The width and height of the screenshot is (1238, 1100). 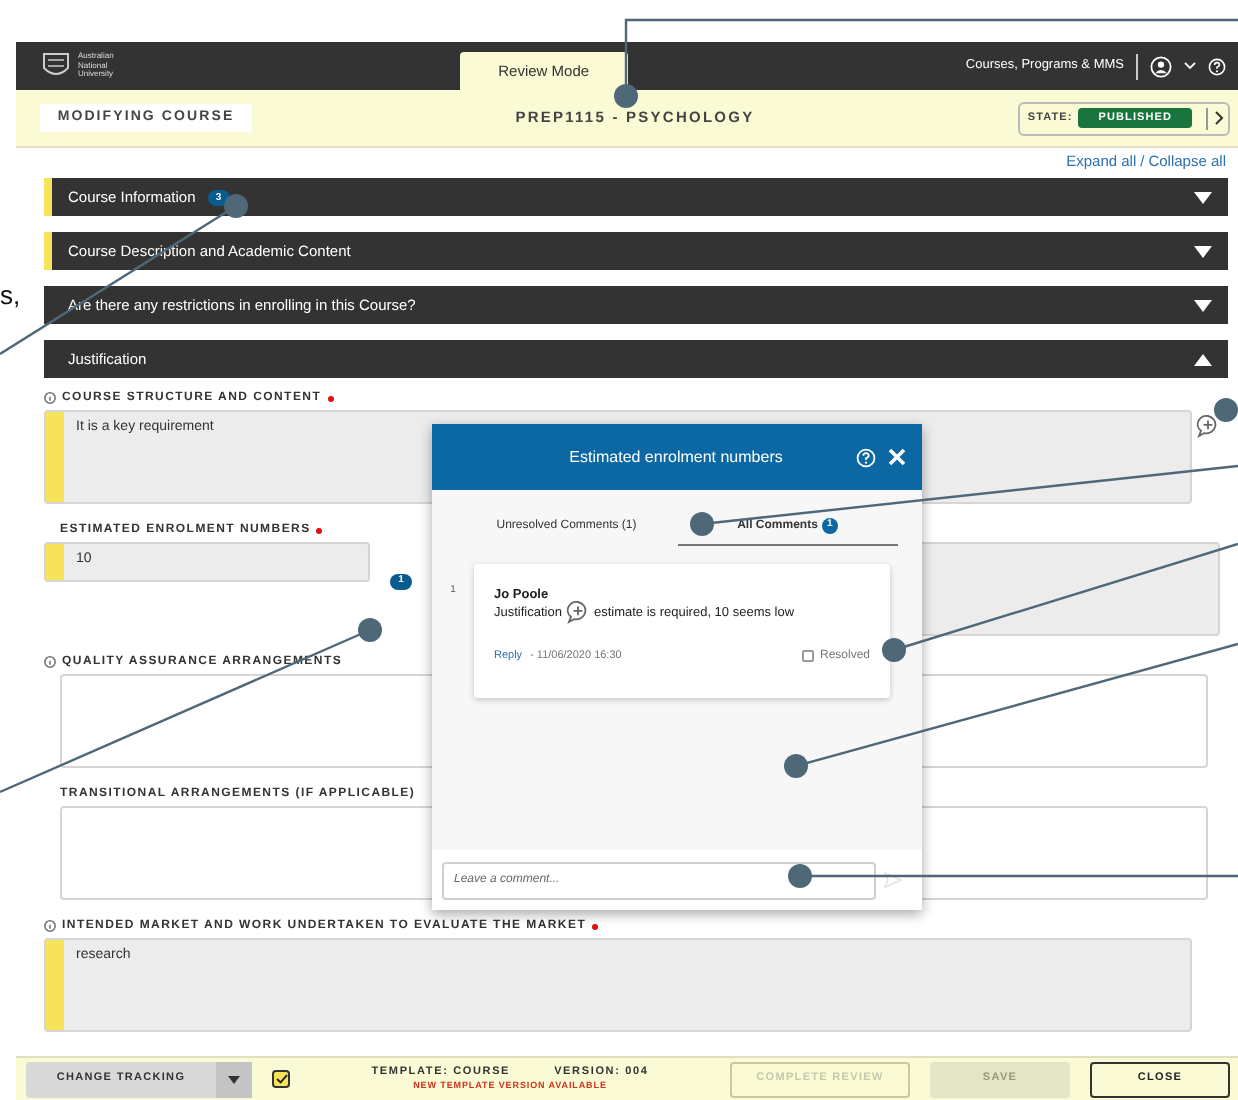 I want to click on tracking-checkbox, so click(x=281, y=1079).